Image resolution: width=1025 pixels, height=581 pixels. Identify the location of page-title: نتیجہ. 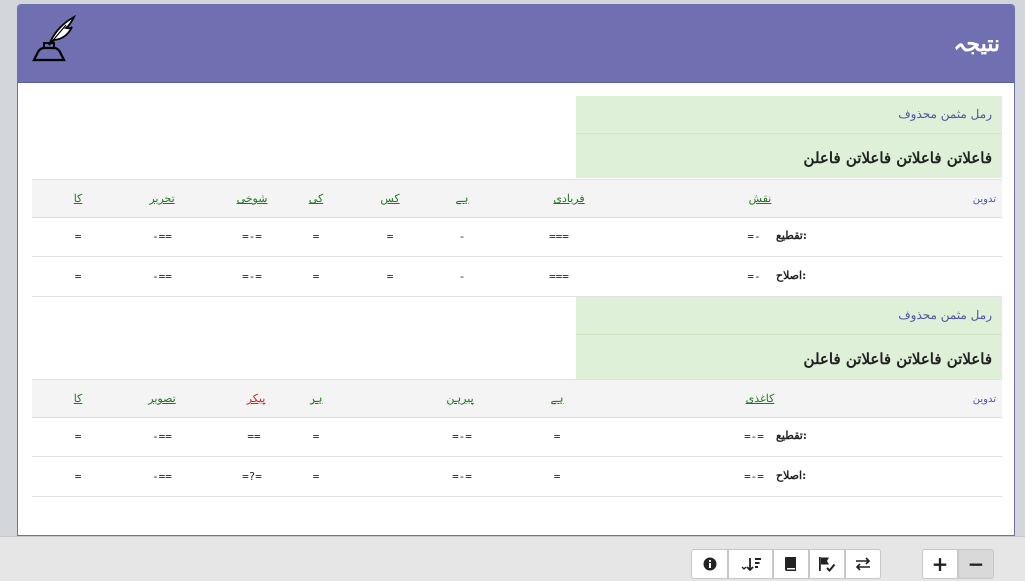
(977, 44).